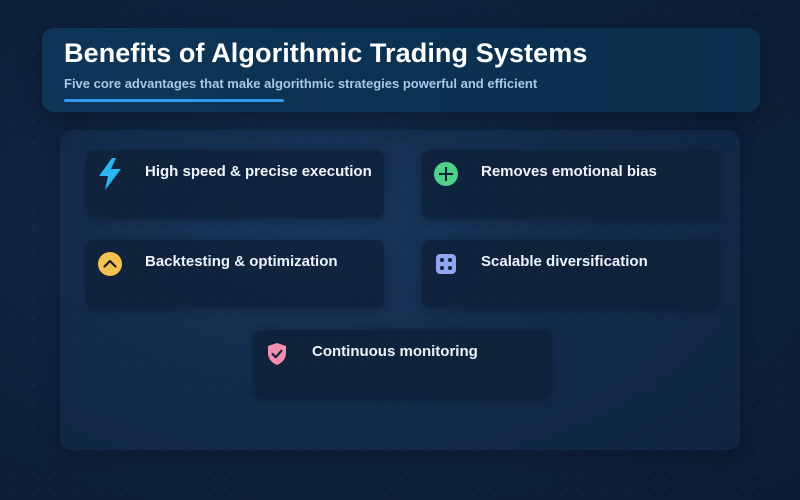  I want to click on benefit-label: Removes emotional bias, so click(569, 171).